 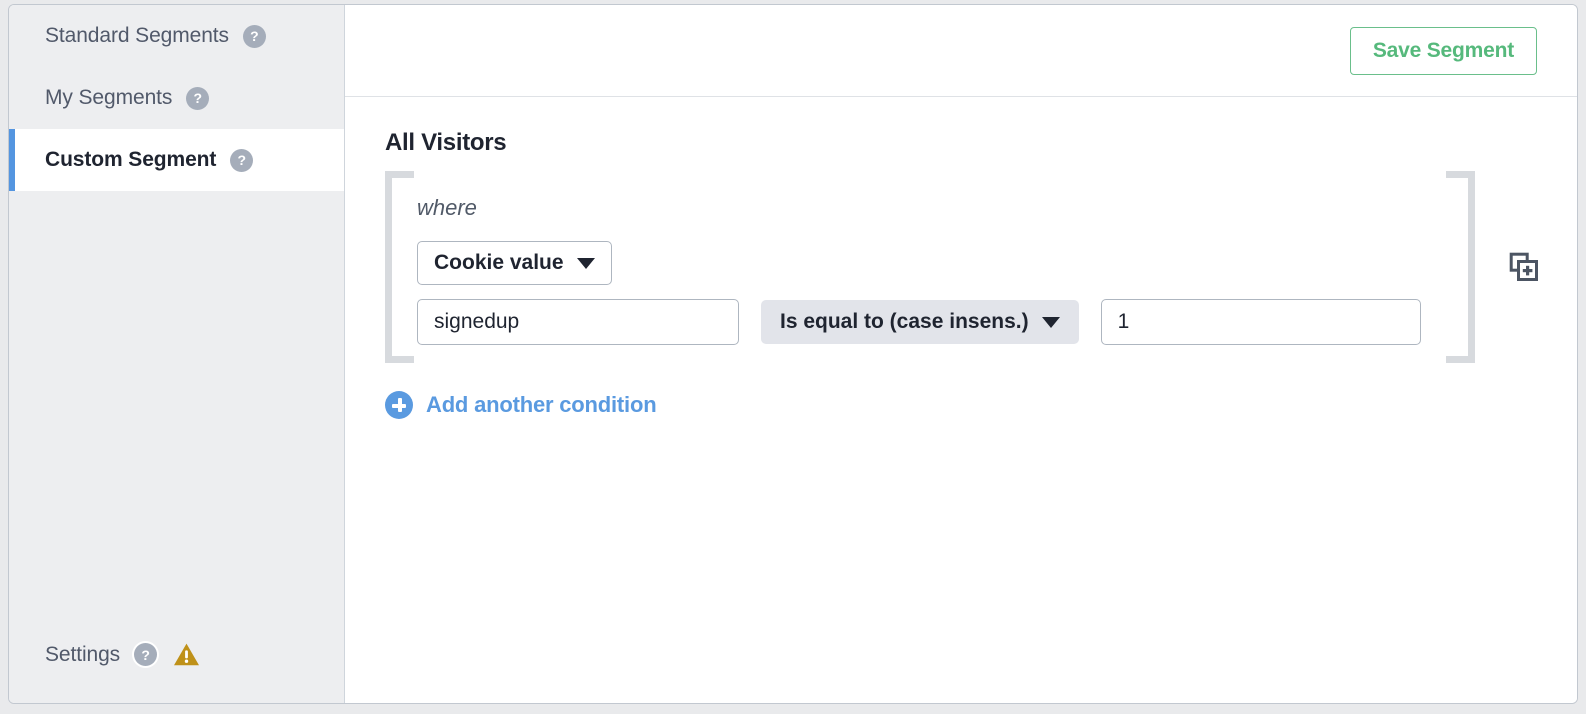 I want to click on bracket-right-decoration, so click(x=1460, y=267).